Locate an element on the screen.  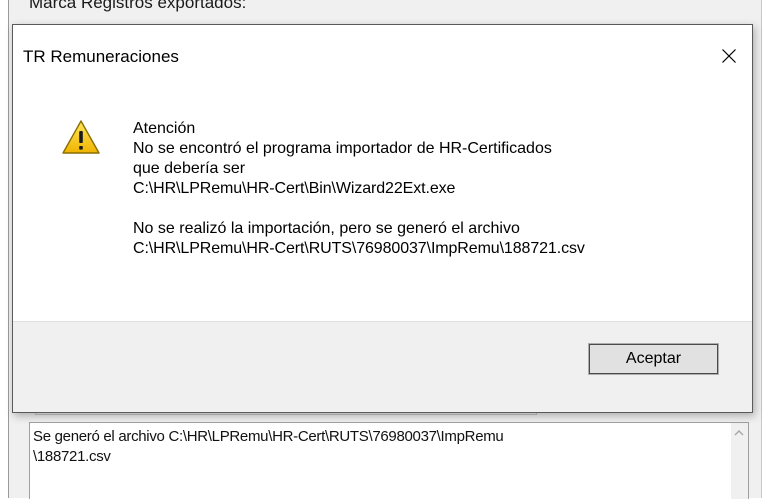
background-label: Marca Registros exportados: is located at coordinates (138, 6).